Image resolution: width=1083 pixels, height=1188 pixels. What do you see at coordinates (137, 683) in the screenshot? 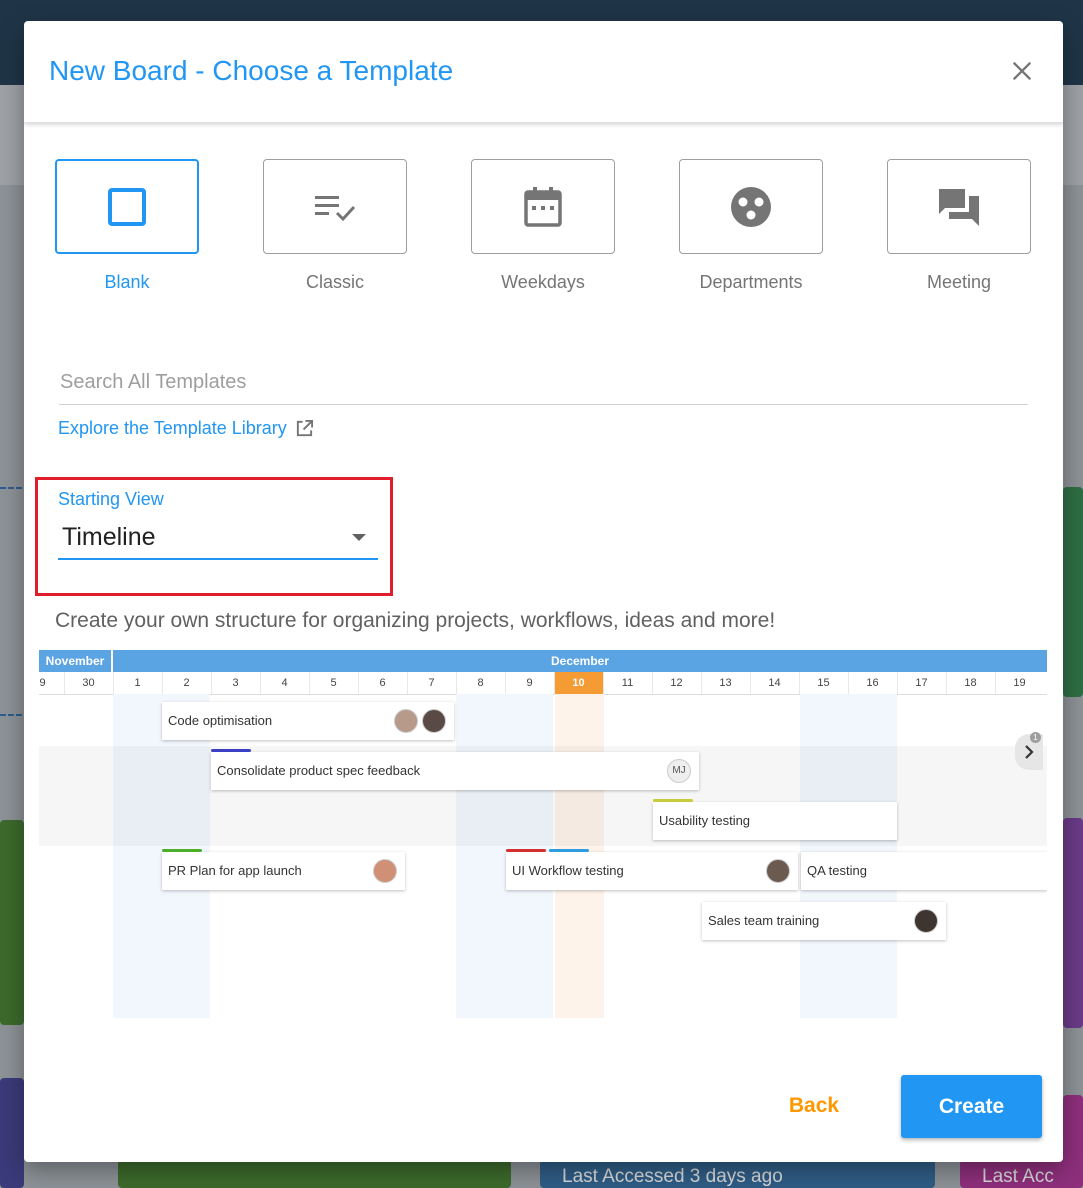
I see `timeline-day: 1` at bounding box center [137, 683].